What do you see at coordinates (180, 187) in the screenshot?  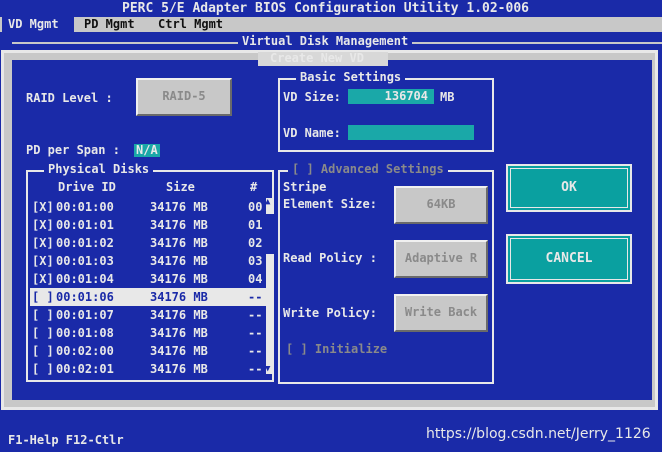 I see `col-size: Size` at bounding box center [180, 187].